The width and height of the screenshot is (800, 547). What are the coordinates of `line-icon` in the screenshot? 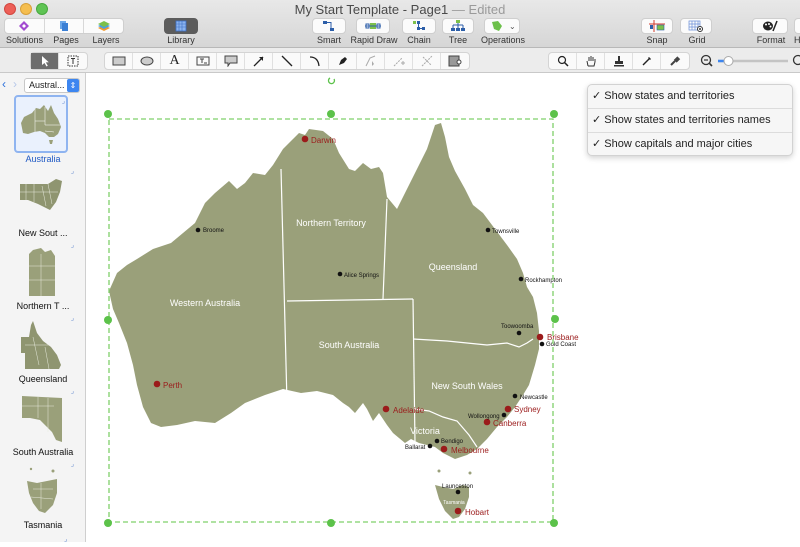 It's located at (287, 61).